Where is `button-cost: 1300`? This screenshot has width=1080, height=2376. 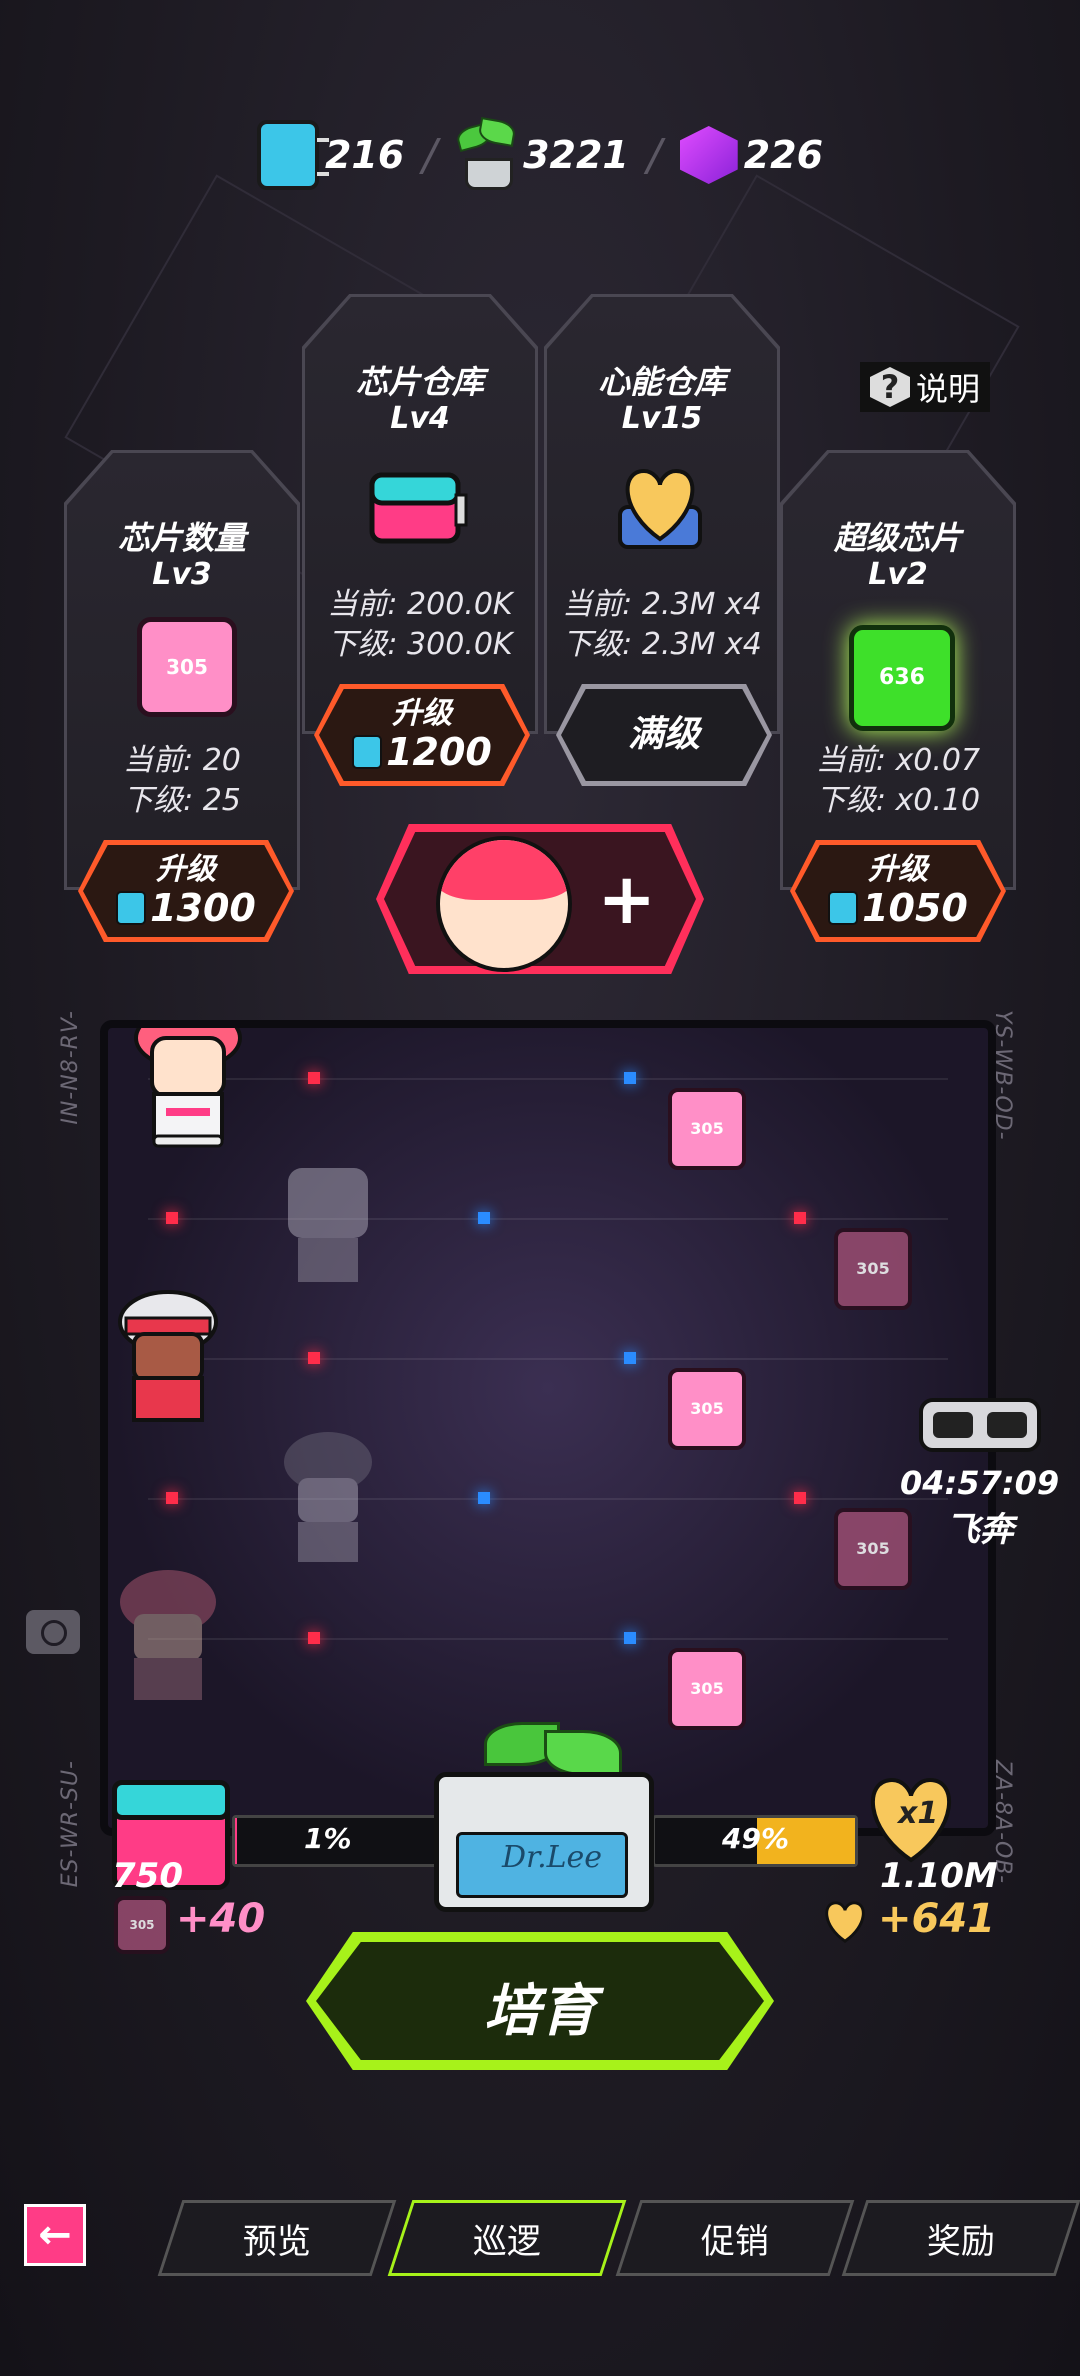 button-cost: 1300 is located at coordinates (186, 908).